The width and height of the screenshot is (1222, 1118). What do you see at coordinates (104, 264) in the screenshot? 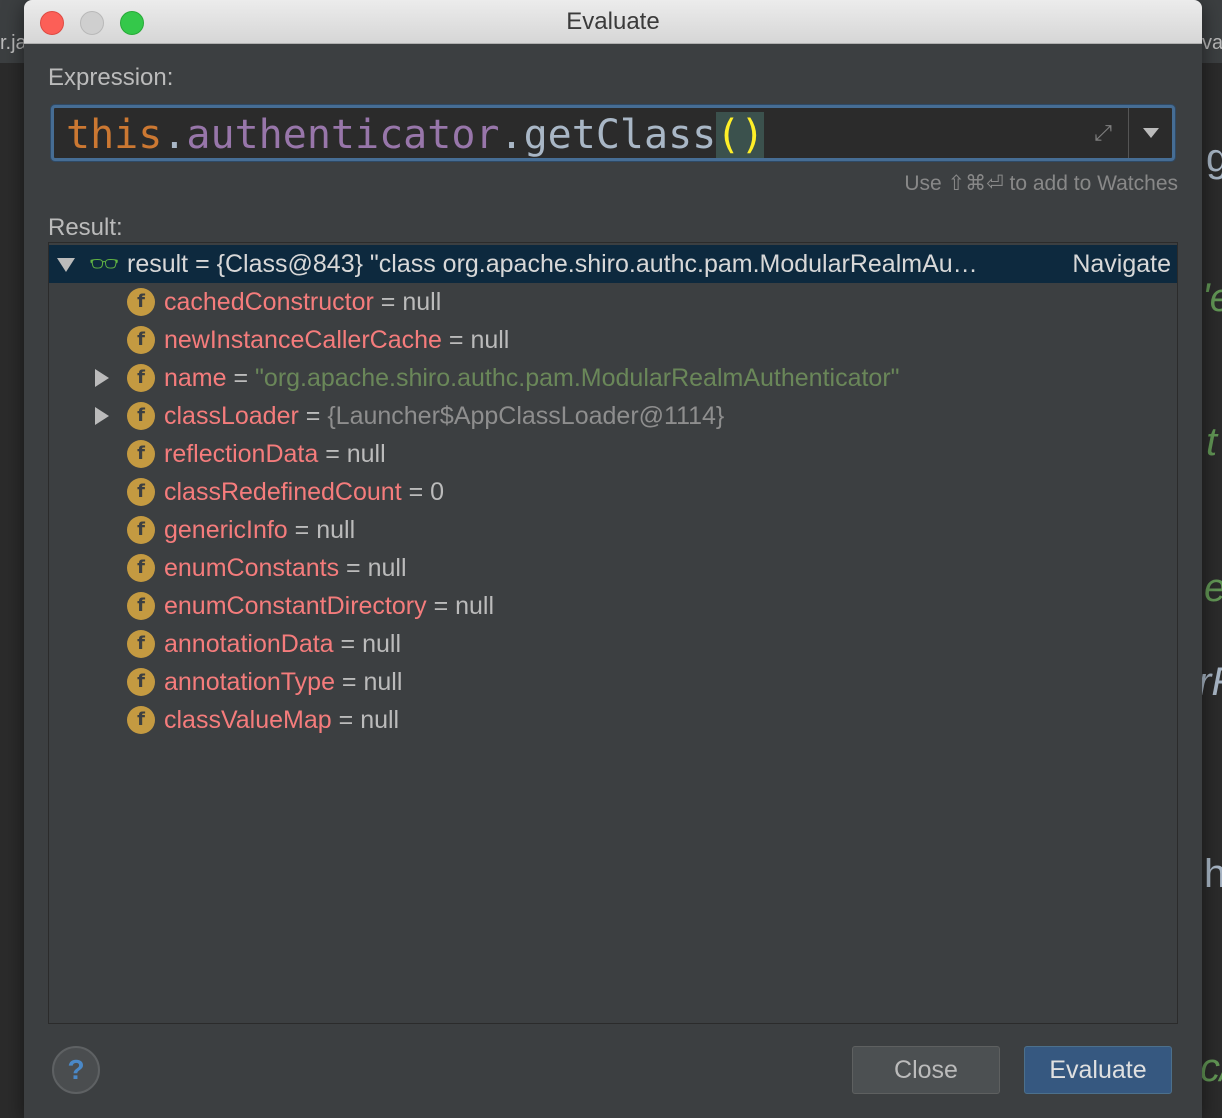
I see `watch-glasses-icon: 👓︎` at bounding box center [104, 264].